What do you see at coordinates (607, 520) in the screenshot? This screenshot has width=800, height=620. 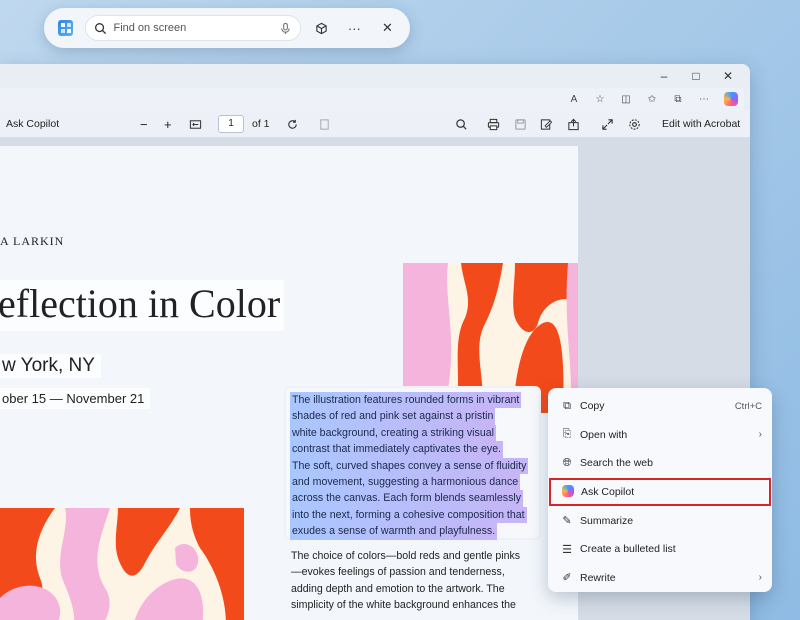 I see `menu-item-label: Summarize` at bounding box center [607, 520].